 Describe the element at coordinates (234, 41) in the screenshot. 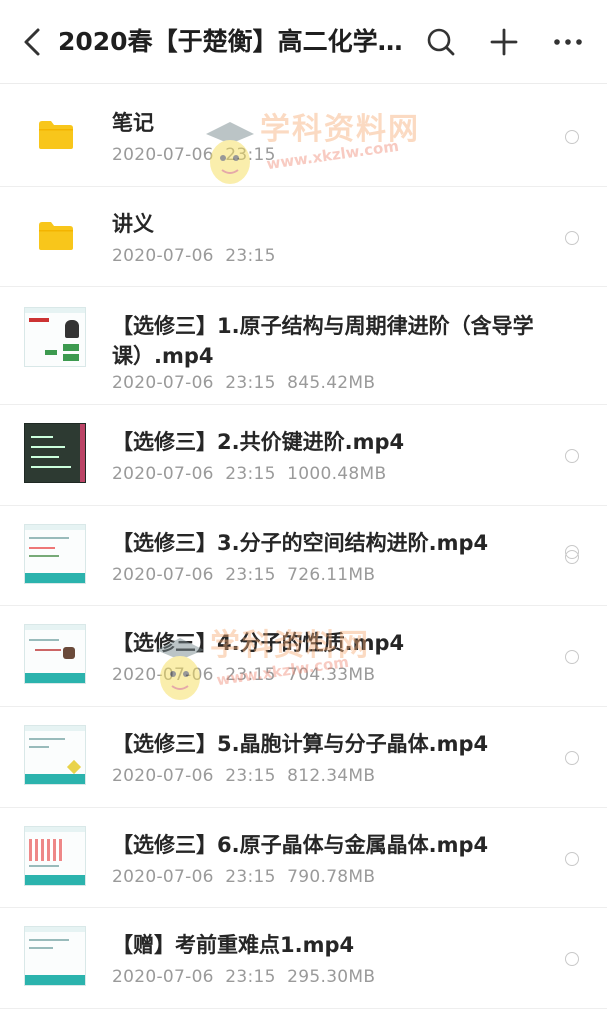

I see `page-title: 2020春【于楚衡】高二化学选修三` at that location.